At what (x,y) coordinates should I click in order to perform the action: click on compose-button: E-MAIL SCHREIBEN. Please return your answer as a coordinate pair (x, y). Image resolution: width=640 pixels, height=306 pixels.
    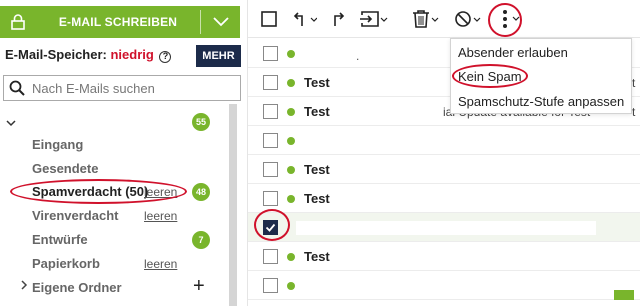
    Looking at the image, I should click on (120, 22).